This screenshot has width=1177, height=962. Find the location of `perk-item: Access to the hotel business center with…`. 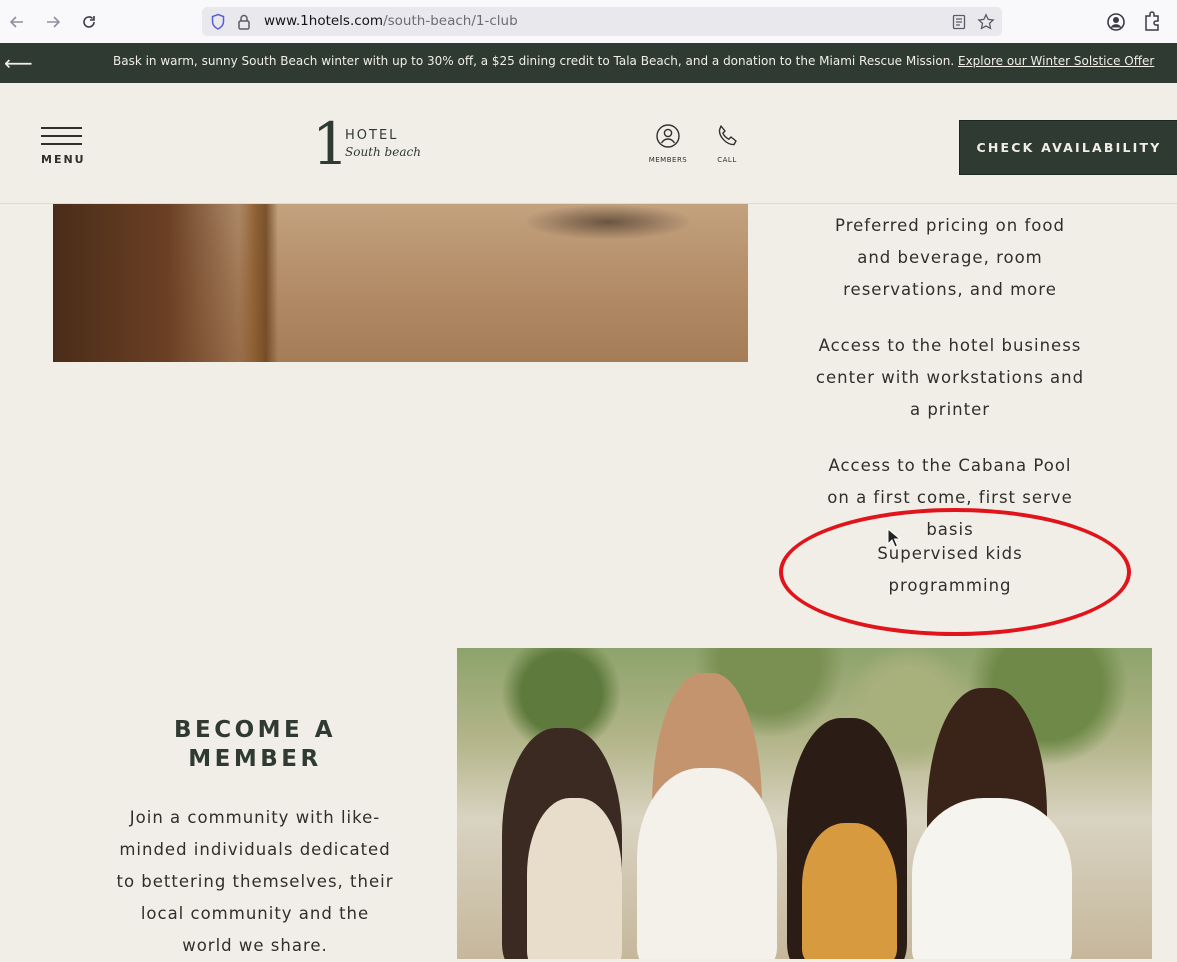

perk-item: Access to the hotel business center with… is located at coordinates (950, 377).